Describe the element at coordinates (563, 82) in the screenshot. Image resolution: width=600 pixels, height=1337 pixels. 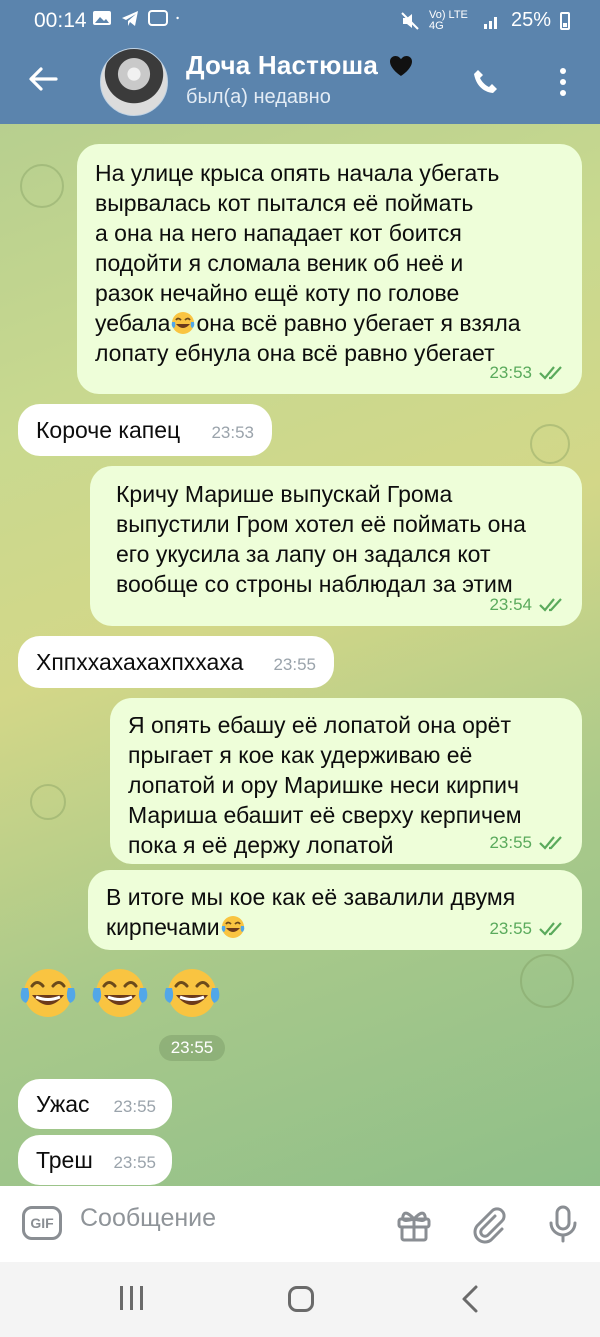
I see `more-options-button` at that location.